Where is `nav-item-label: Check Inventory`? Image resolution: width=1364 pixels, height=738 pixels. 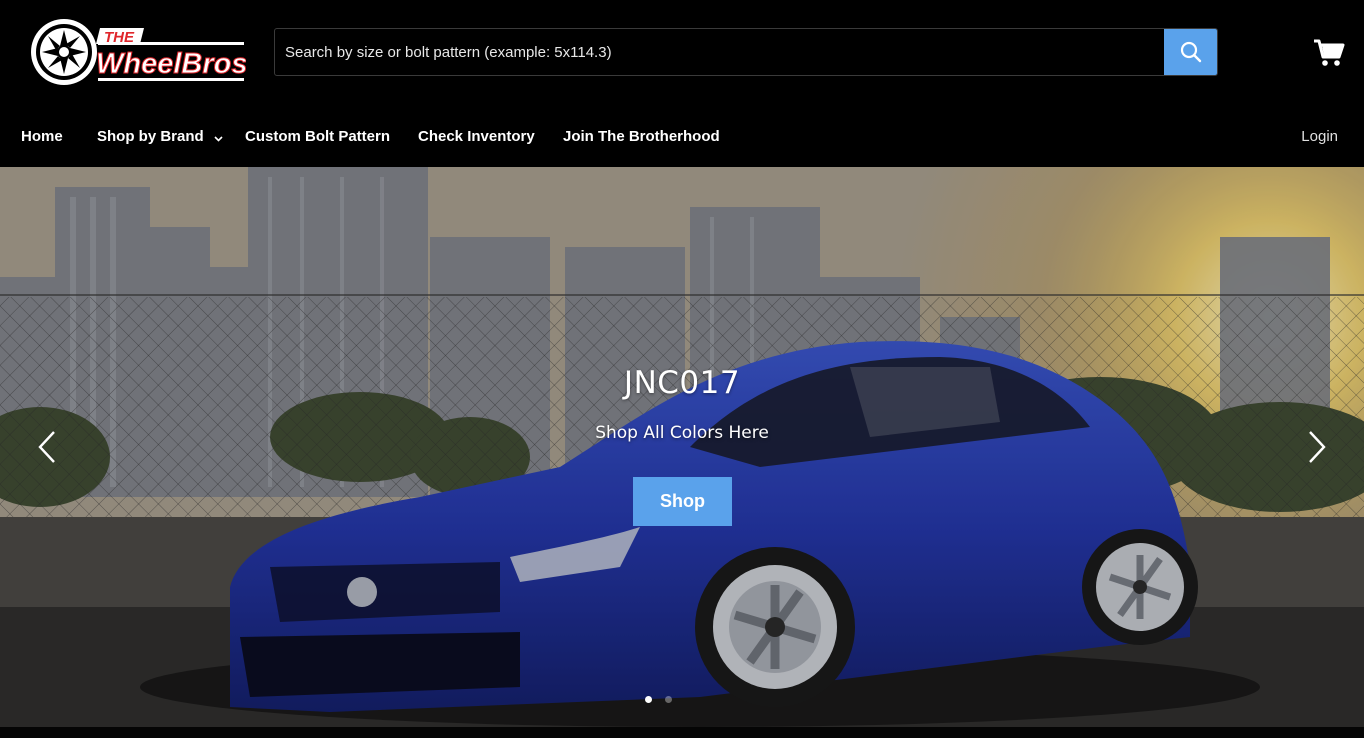
nav-item-label: Check Inventory is located at coordinates (476, 136).